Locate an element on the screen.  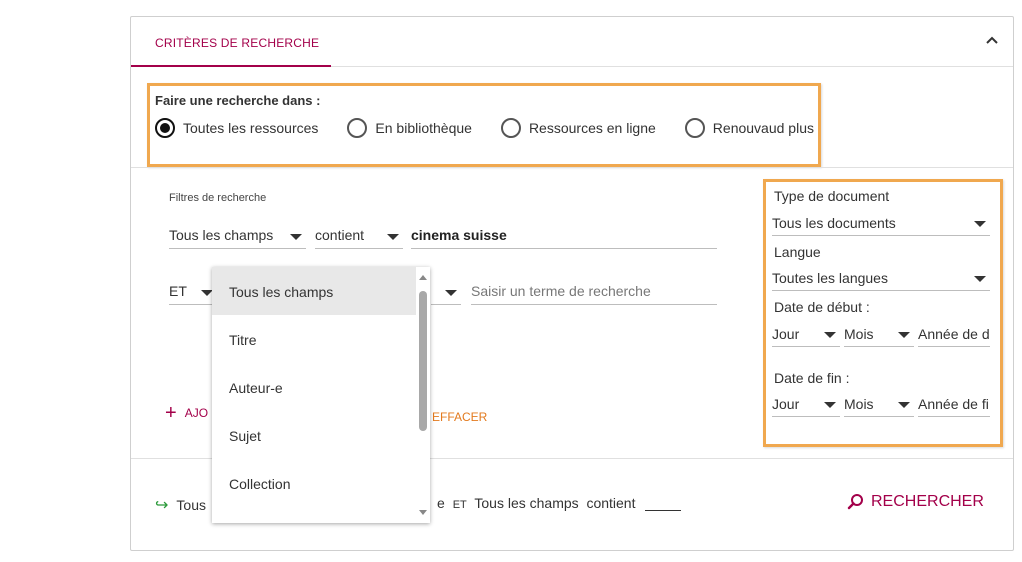
boolean-select-value: ET is located at coordinates (178, 291).